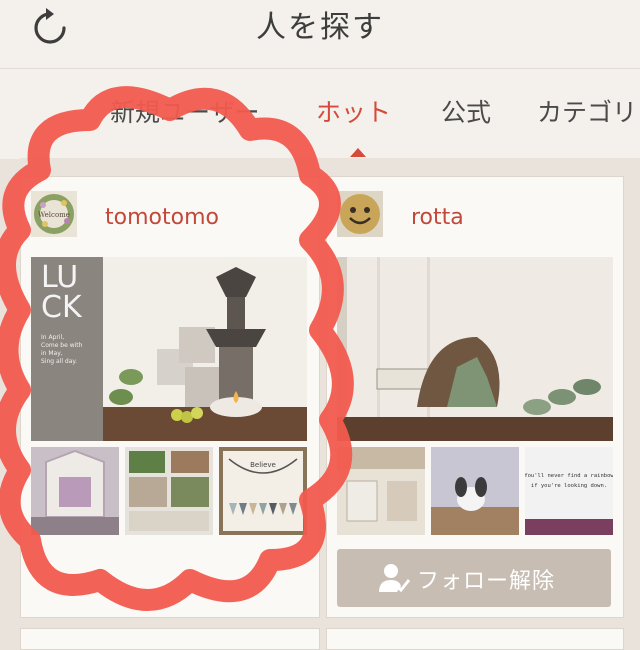 This screenshot has height=650, width=640. I want to click on svg-text: In April,, so click(52, 337).